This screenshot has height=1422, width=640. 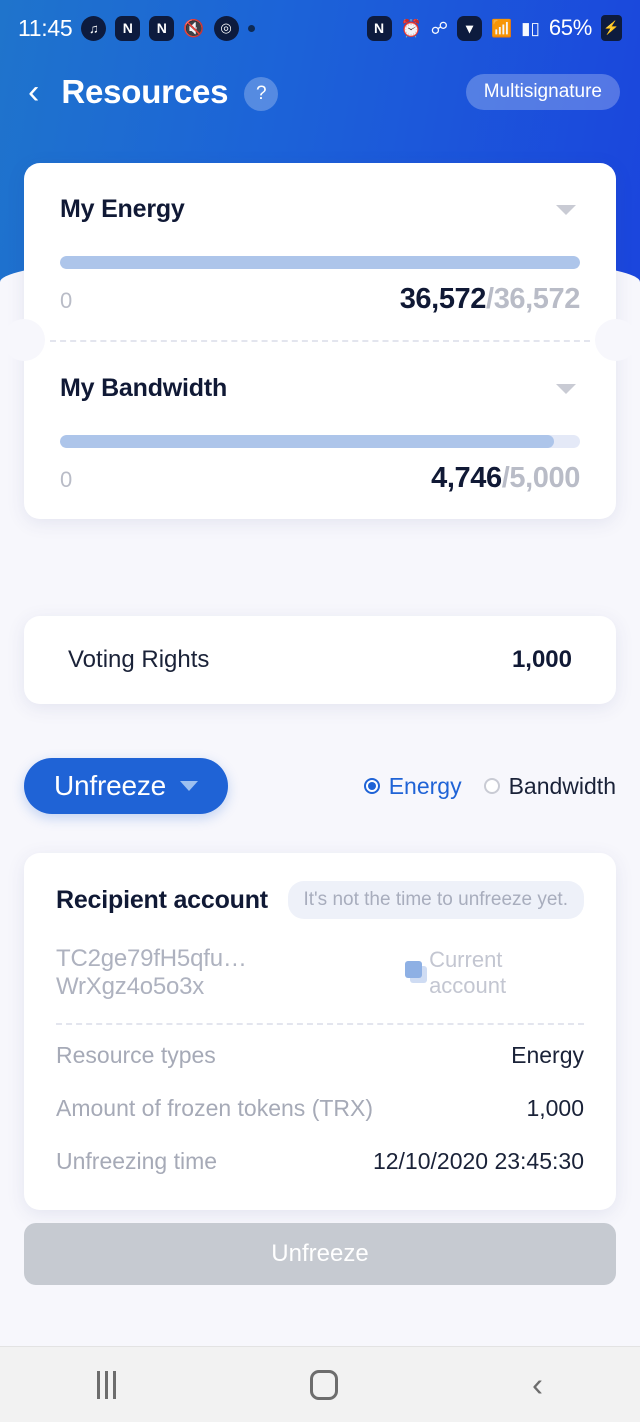 I want to click on energy-min: 0, so click(x=66, y=300).